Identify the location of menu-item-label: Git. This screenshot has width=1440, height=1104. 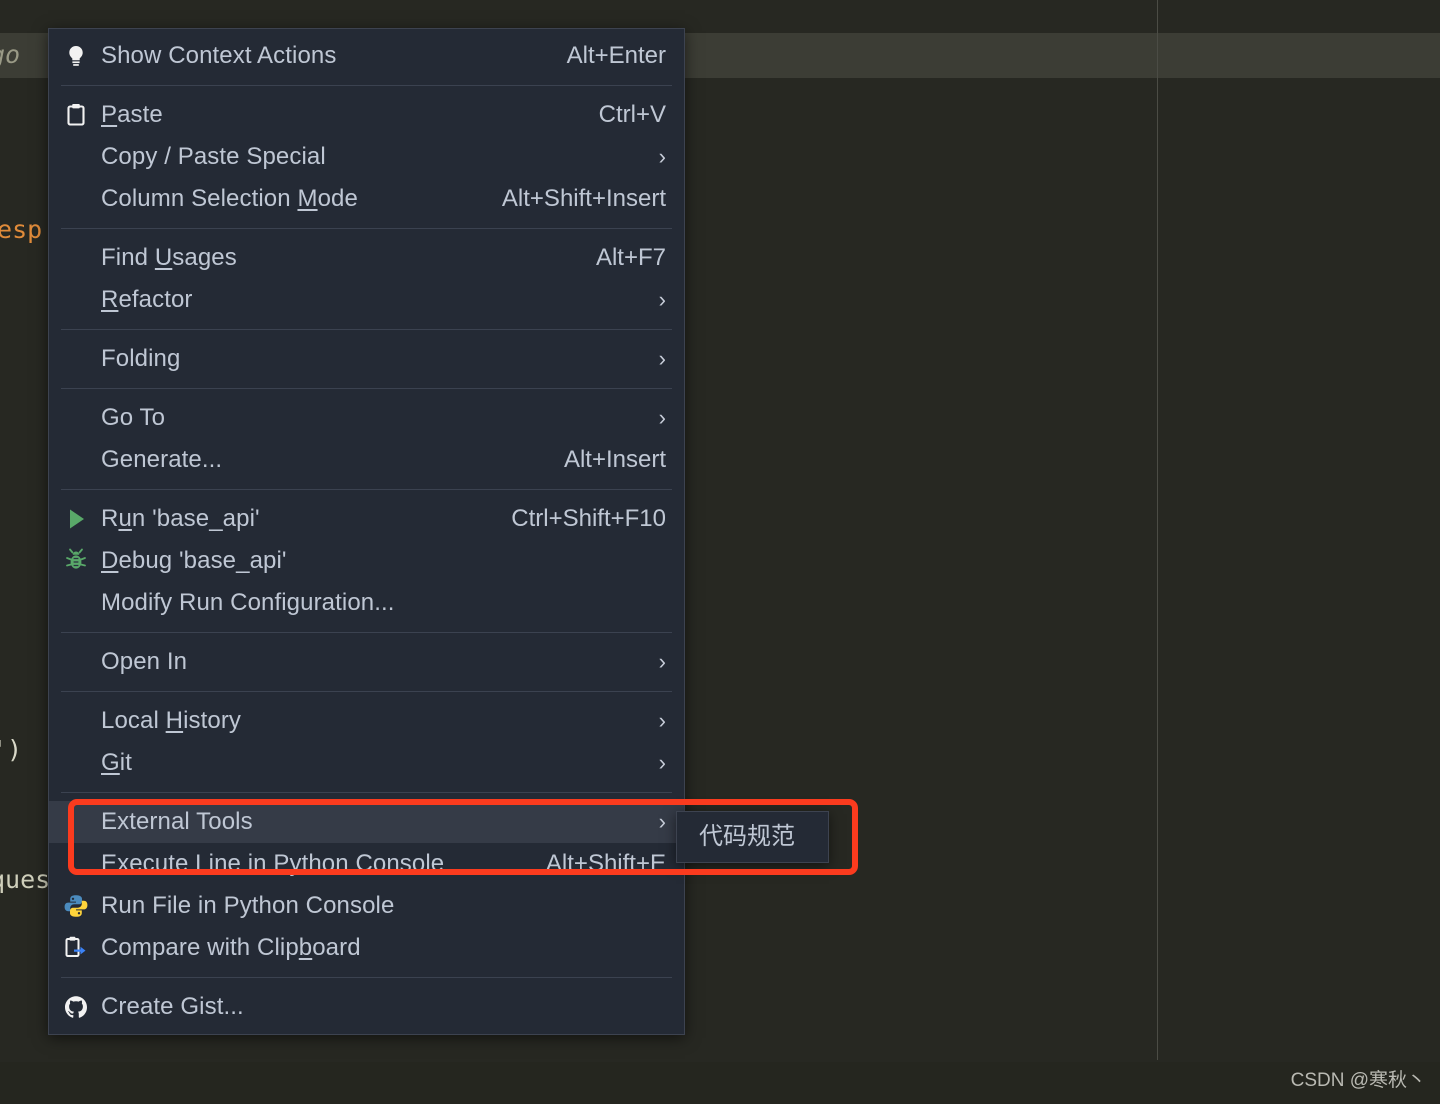
(116, 762).